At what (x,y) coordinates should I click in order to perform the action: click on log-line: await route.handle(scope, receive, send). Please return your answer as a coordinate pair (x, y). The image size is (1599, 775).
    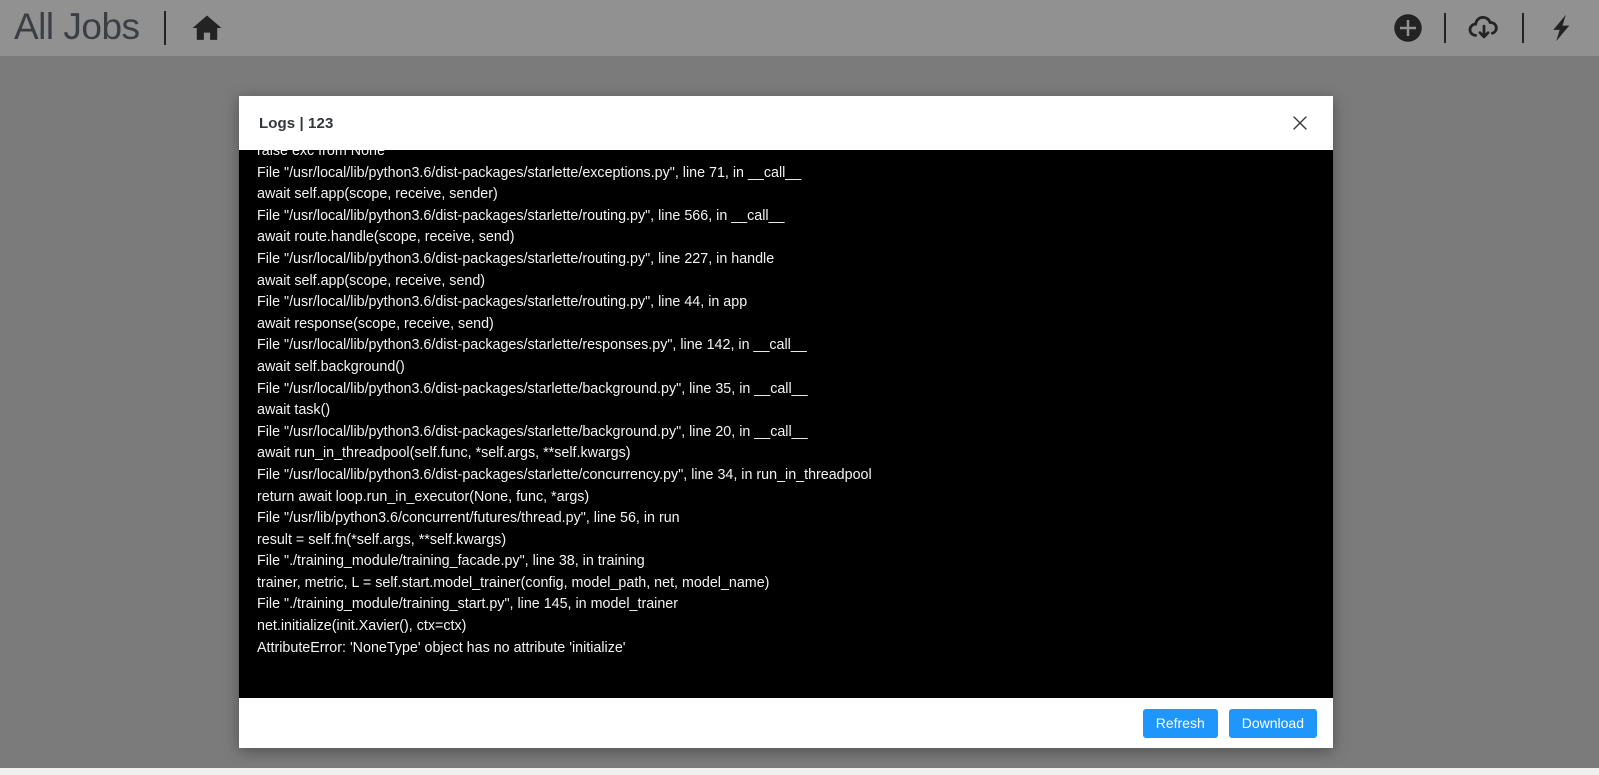
    Looking at the image, I should click on (386, 237).